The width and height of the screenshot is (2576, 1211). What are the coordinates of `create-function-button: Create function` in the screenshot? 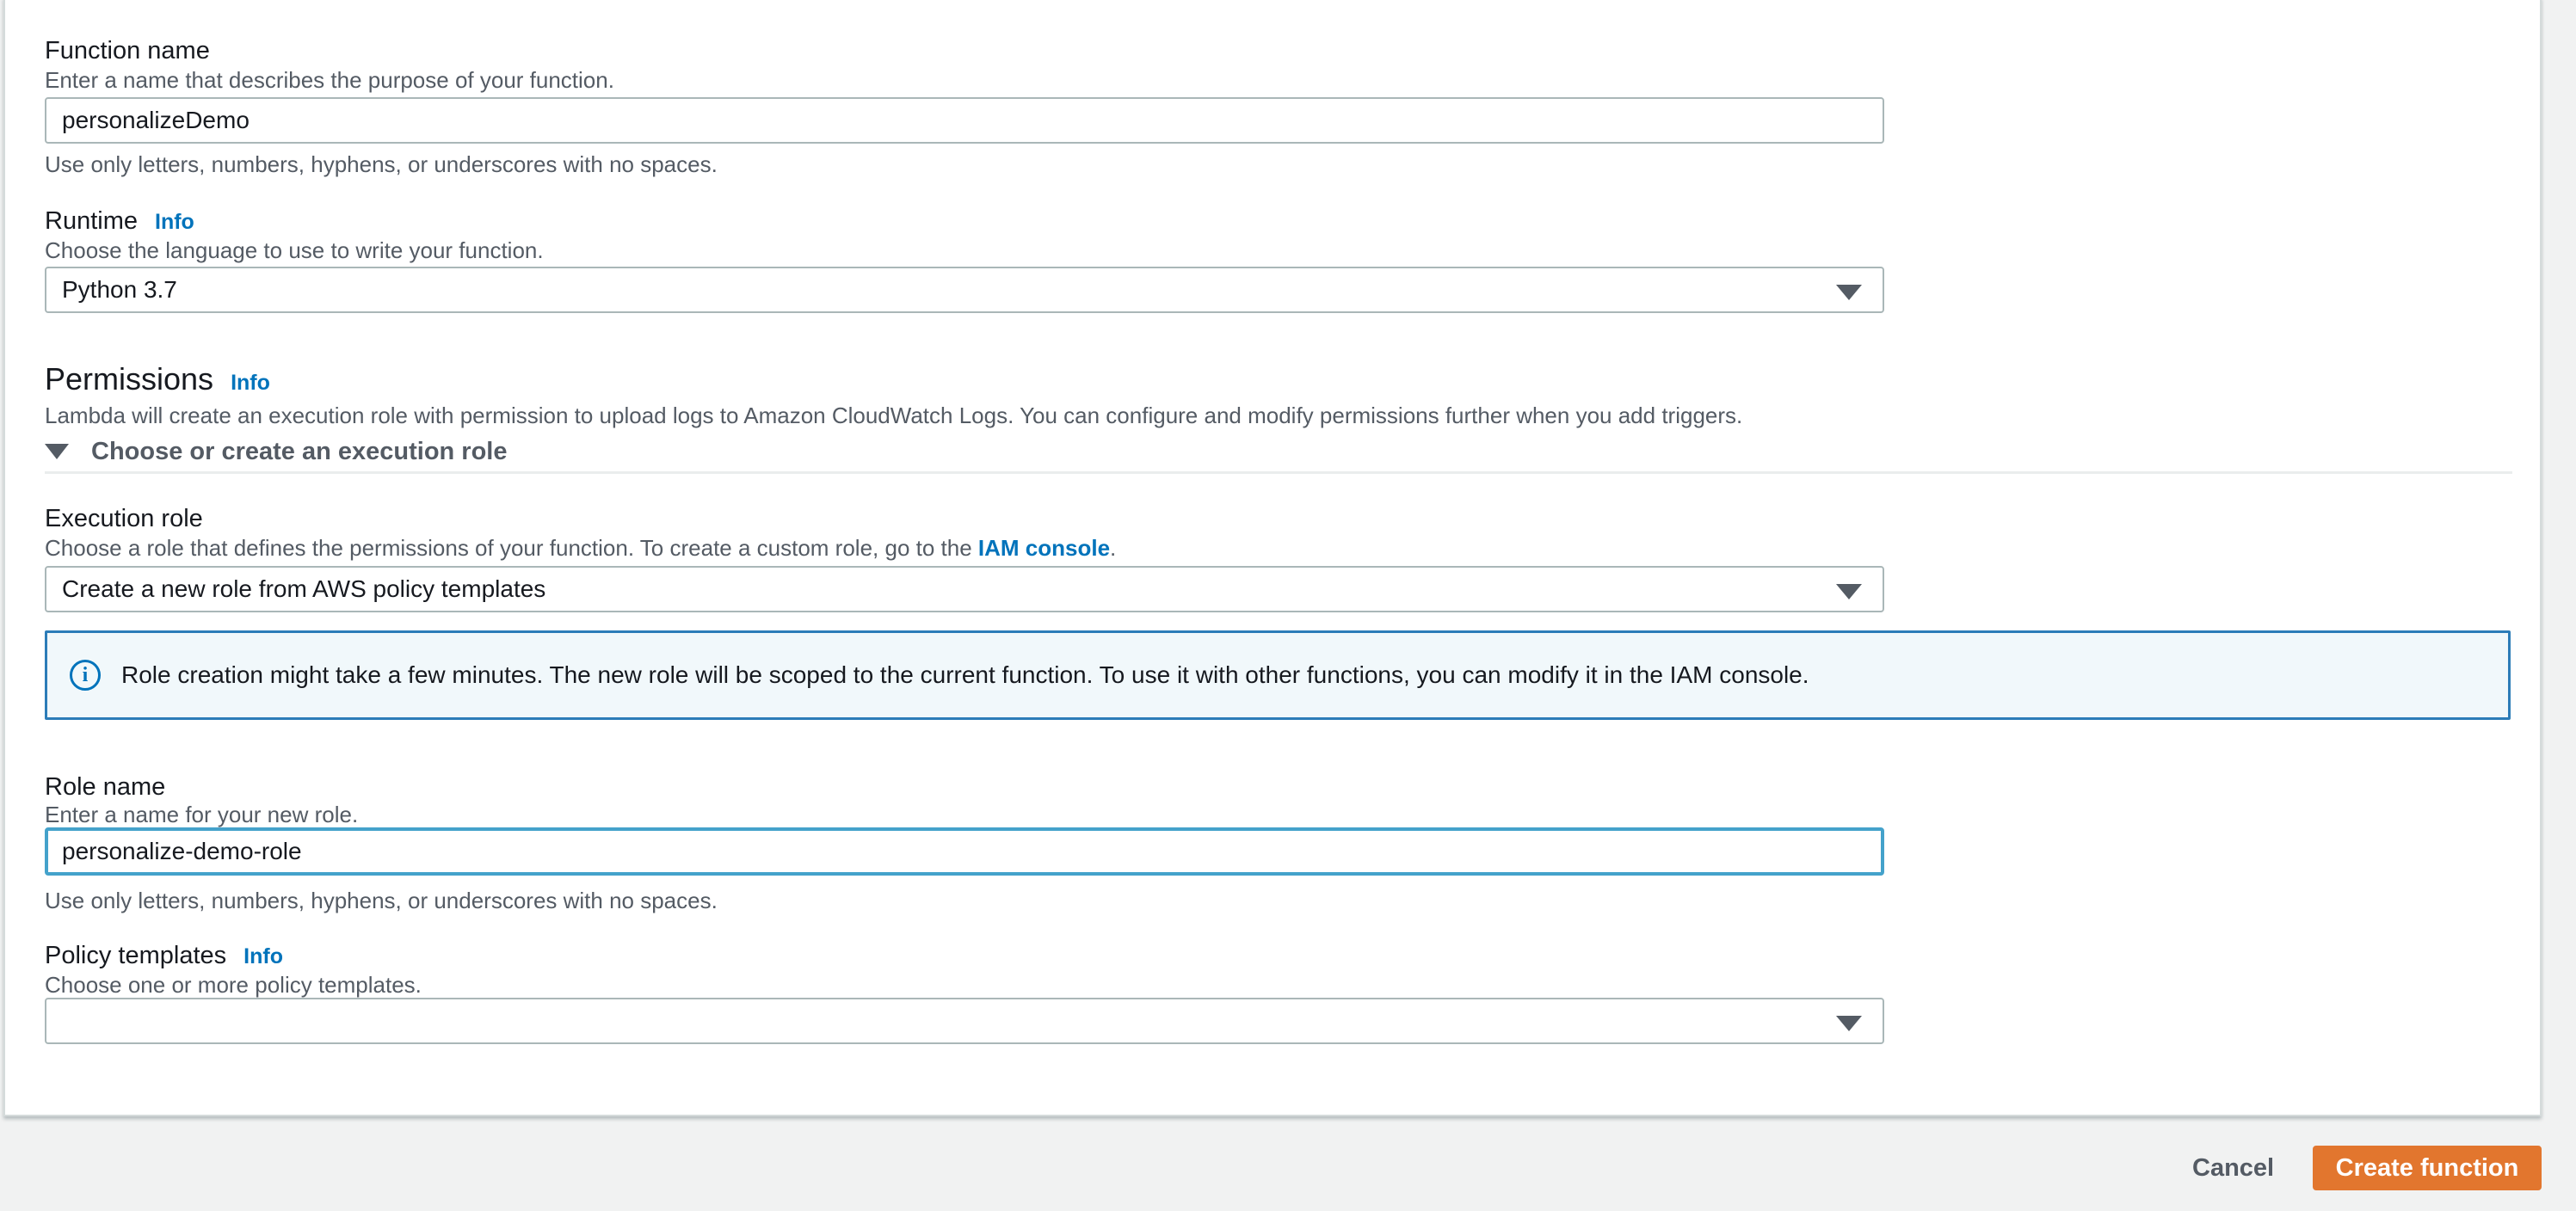 It's located at (2428, 1168).